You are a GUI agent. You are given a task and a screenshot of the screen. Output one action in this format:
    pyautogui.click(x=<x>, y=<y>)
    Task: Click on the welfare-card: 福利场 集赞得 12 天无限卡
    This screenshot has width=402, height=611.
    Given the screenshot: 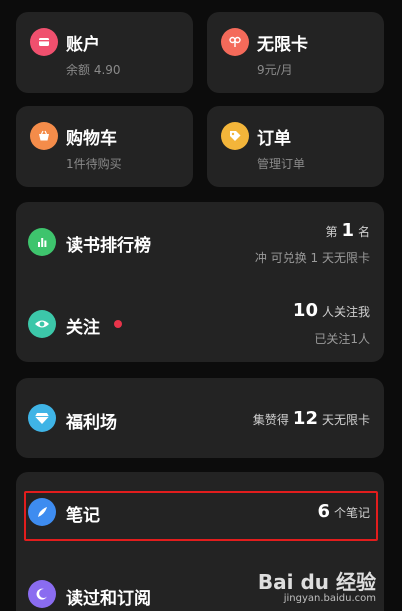 What is the action you would take?
    pyautogui.click(x=200, y=418)
    